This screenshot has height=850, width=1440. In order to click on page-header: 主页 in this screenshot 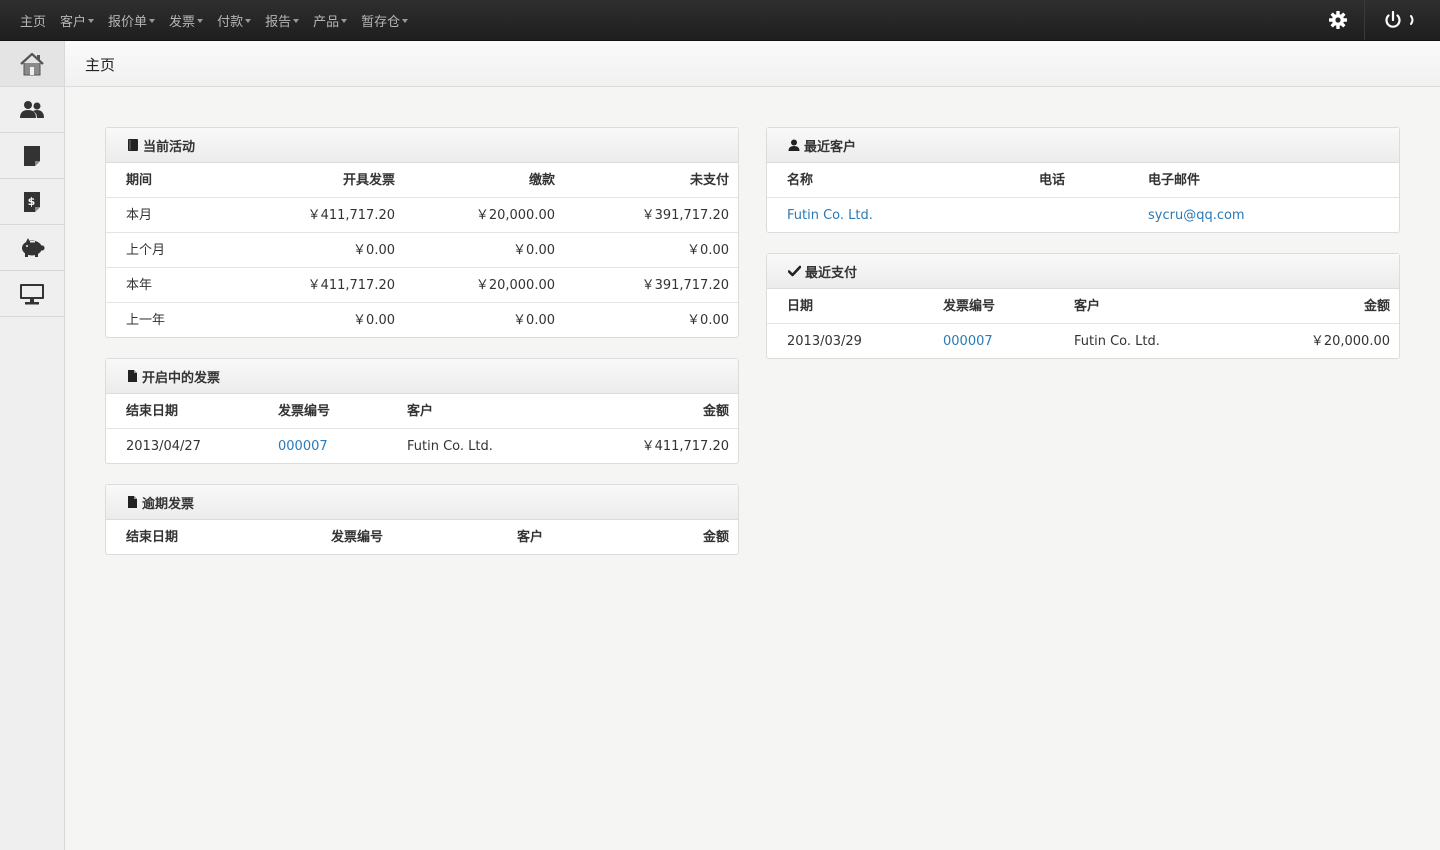, I will do `click(752, 64)`.